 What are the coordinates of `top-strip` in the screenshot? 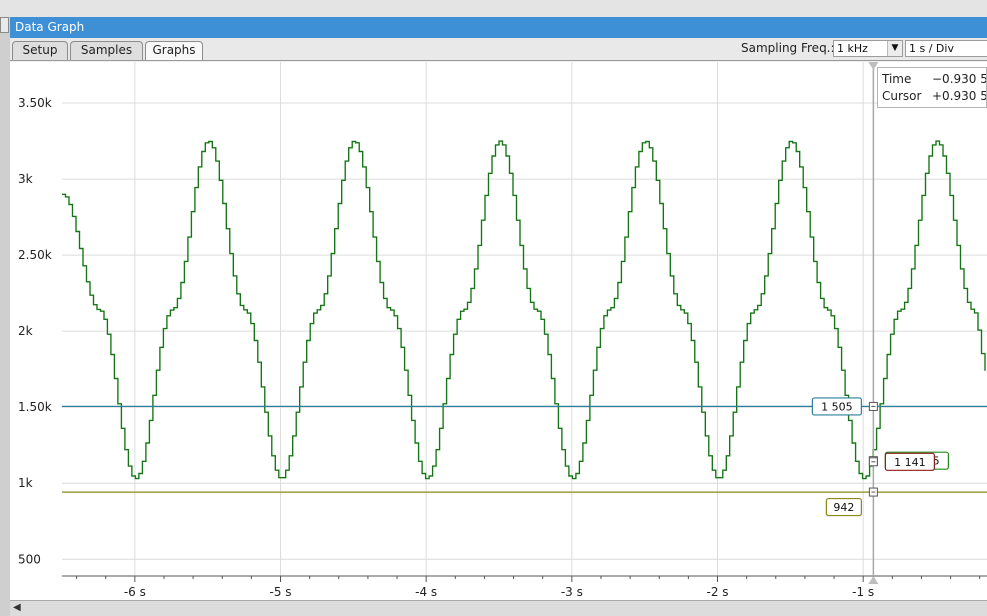 It's located at (493, 8).